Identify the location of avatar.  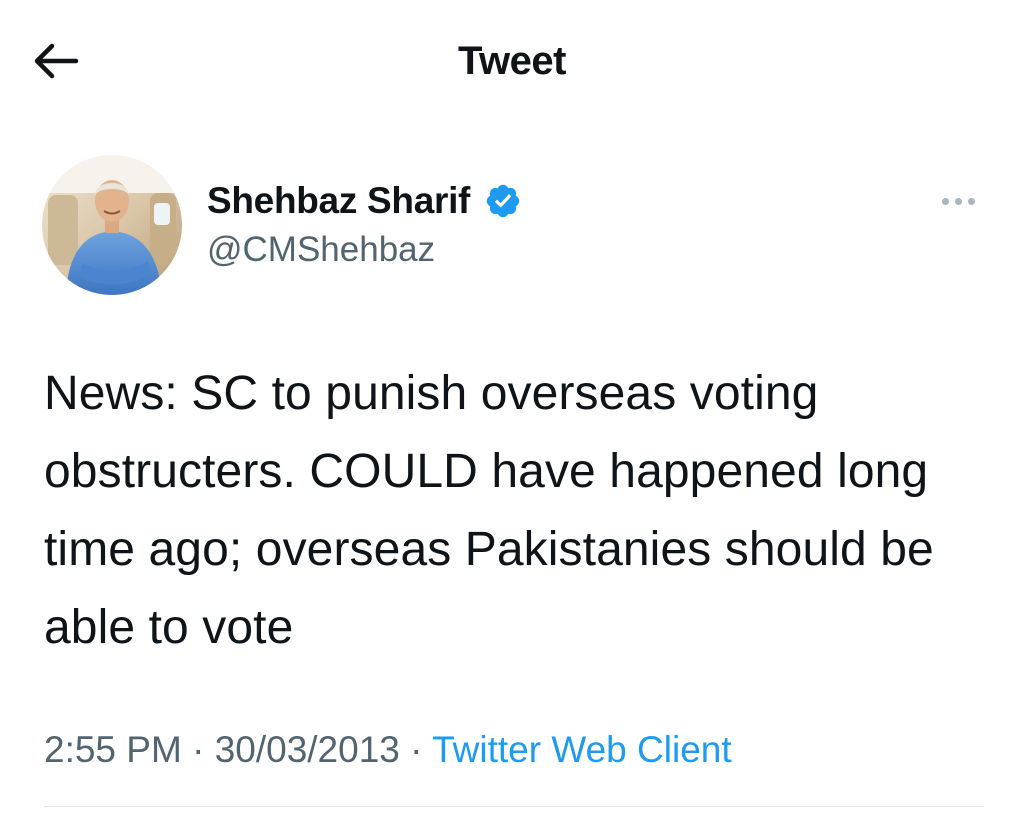
(112, 225).